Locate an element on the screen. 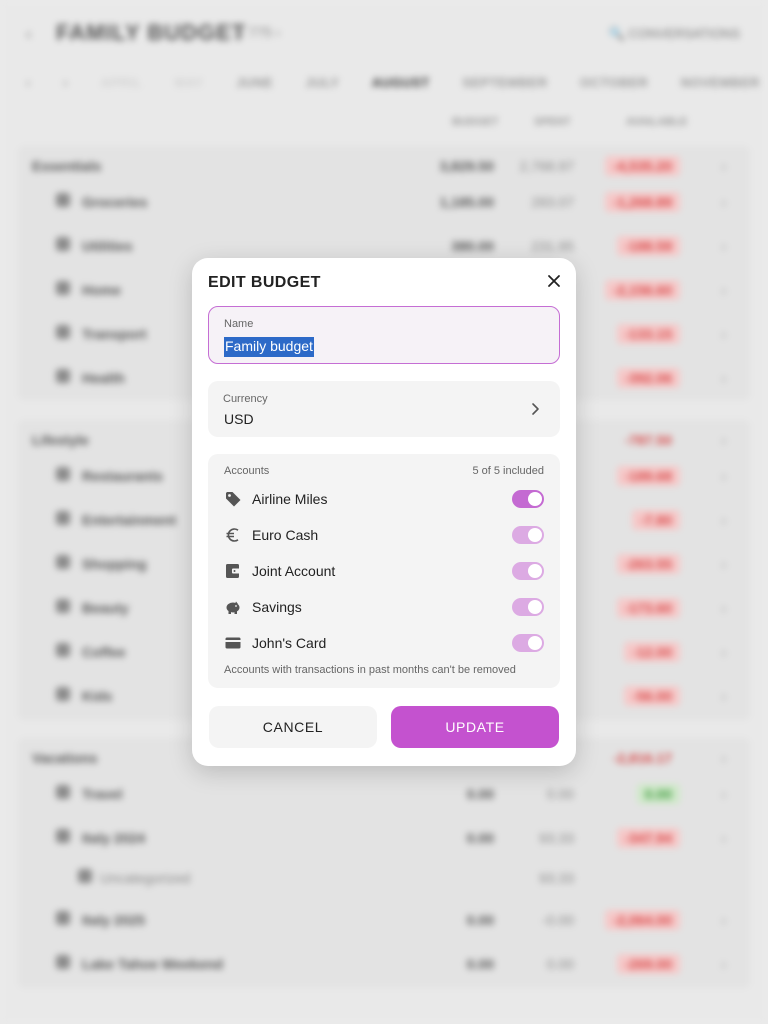 The width and height of the screenshot is (768, 1024). piggy-bank-icon is located at coordinates (233, 607).